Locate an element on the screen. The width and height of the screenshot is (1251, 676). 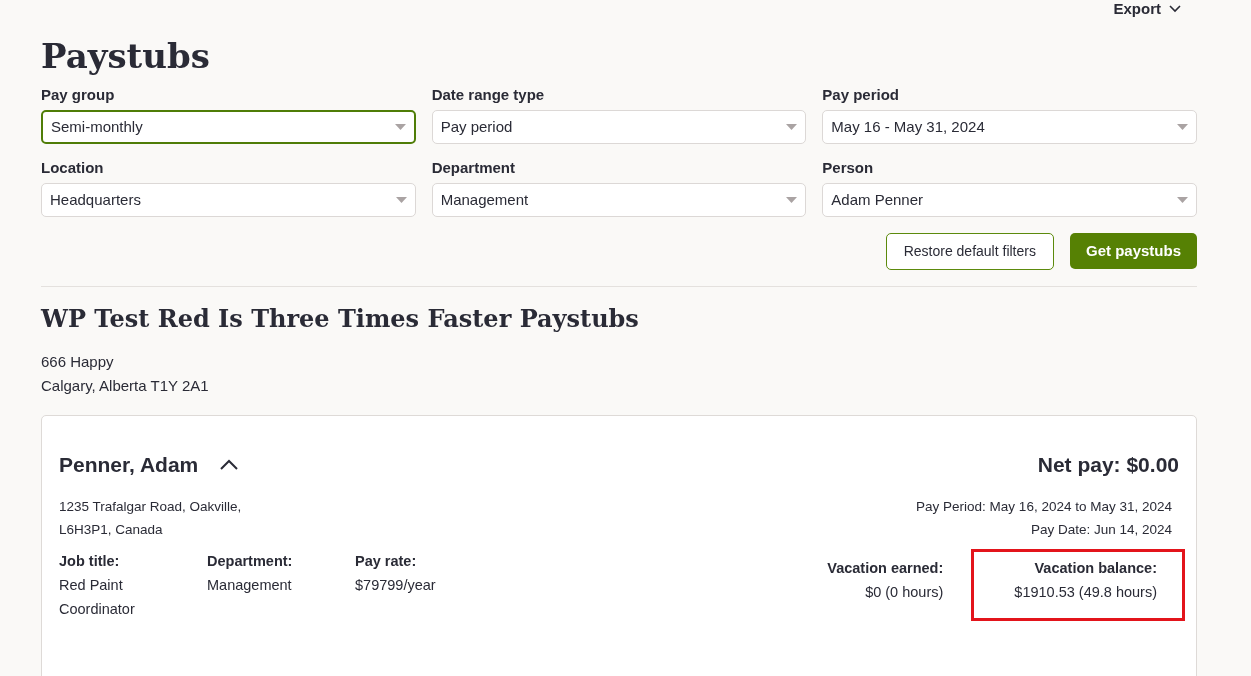
page-title: Paystubs is located at coordinates (126, 56).